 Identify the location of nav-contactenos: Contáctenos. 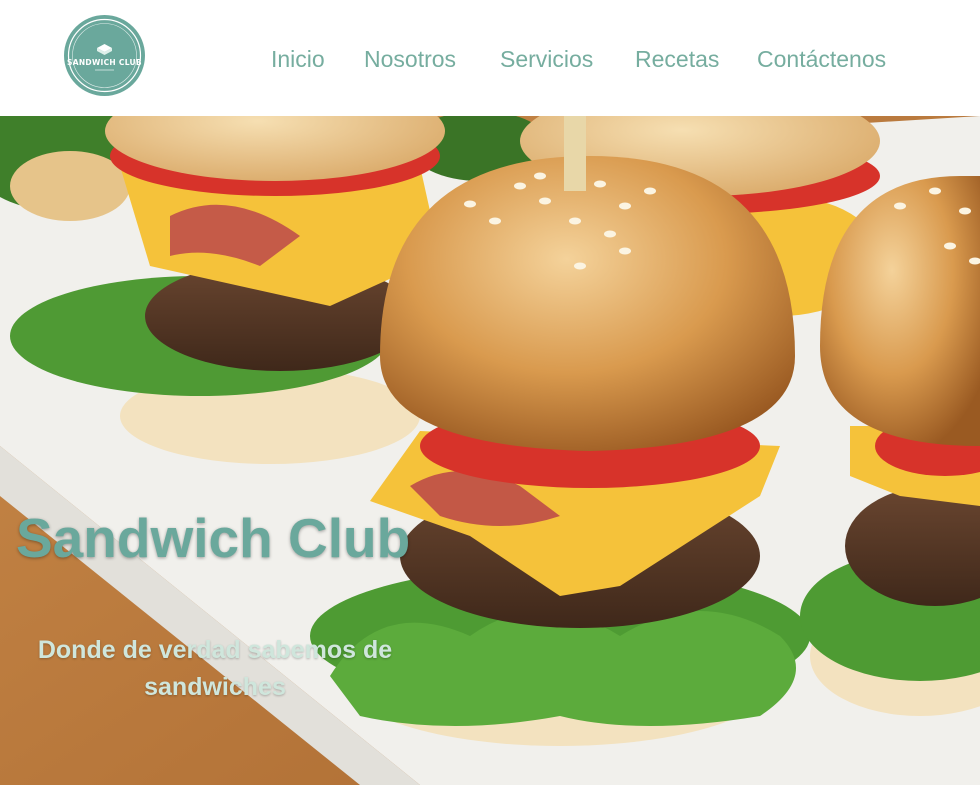
(821, 59).